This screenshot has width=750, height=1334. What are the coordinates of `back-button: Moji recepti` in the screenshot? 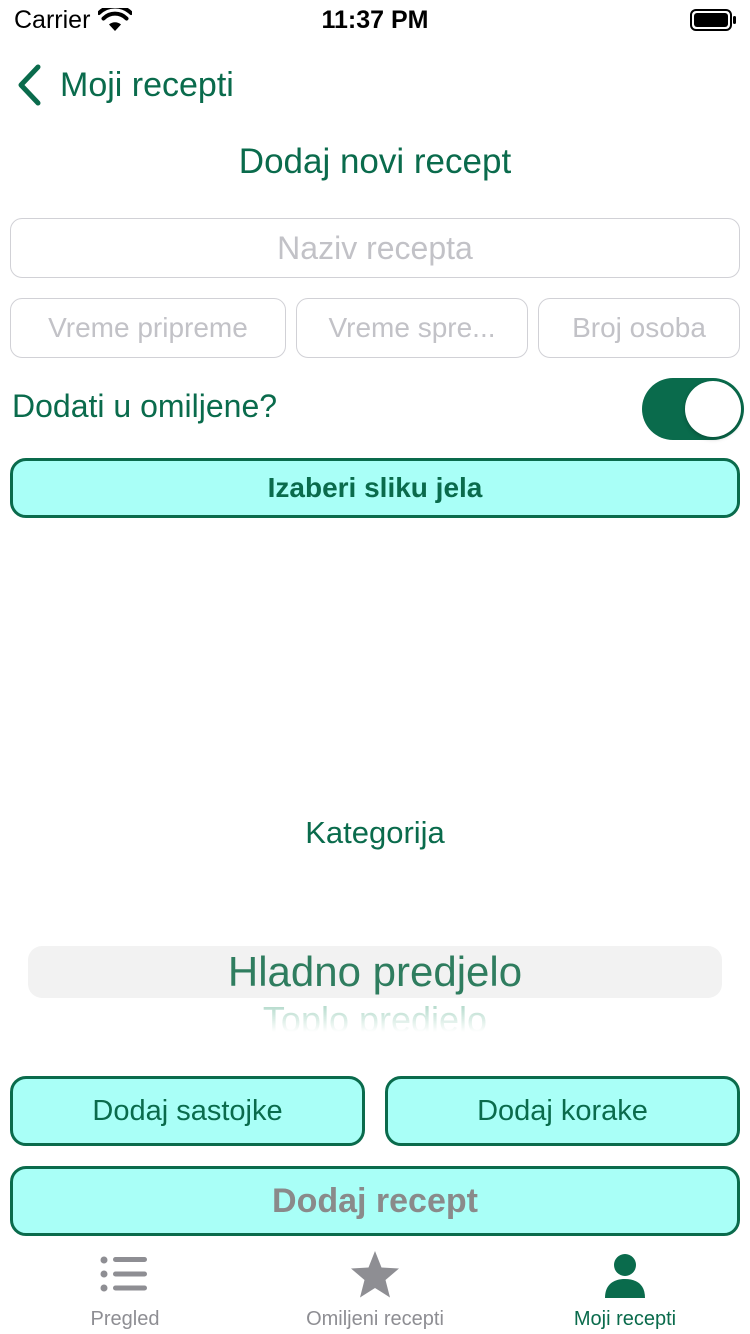 It's located at (124, 85).